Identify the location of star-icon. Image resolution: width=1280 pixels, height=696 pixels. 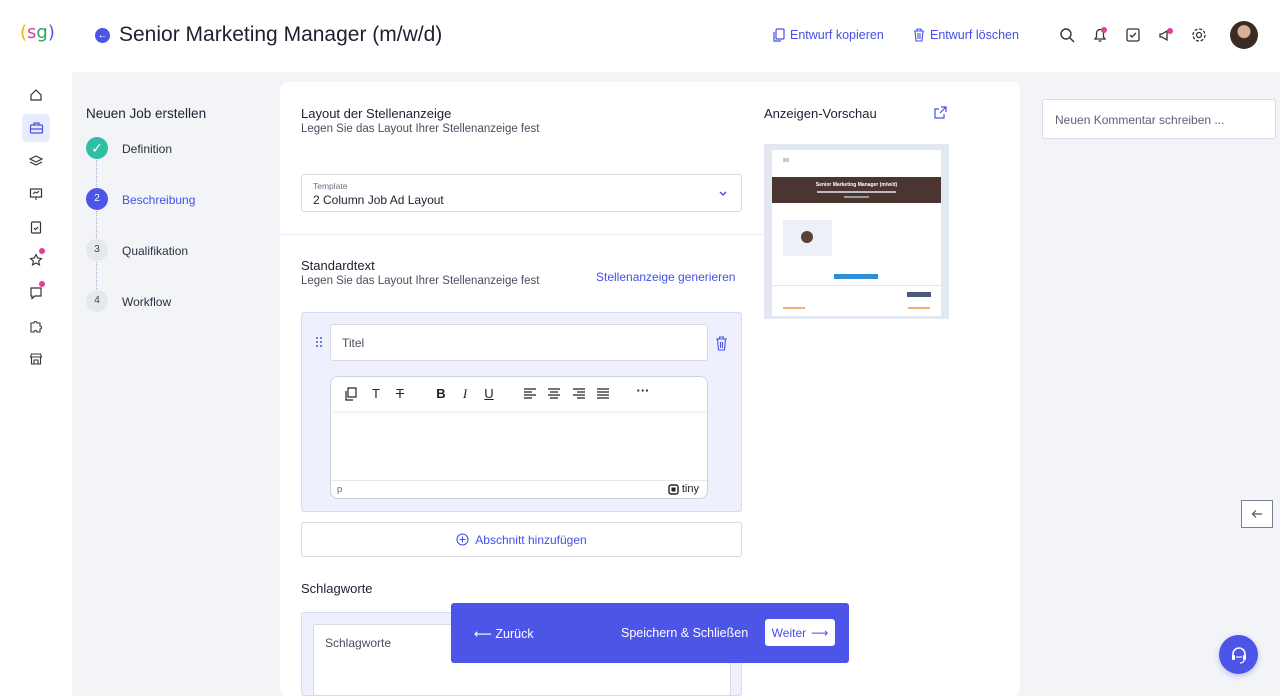
(36, 259).